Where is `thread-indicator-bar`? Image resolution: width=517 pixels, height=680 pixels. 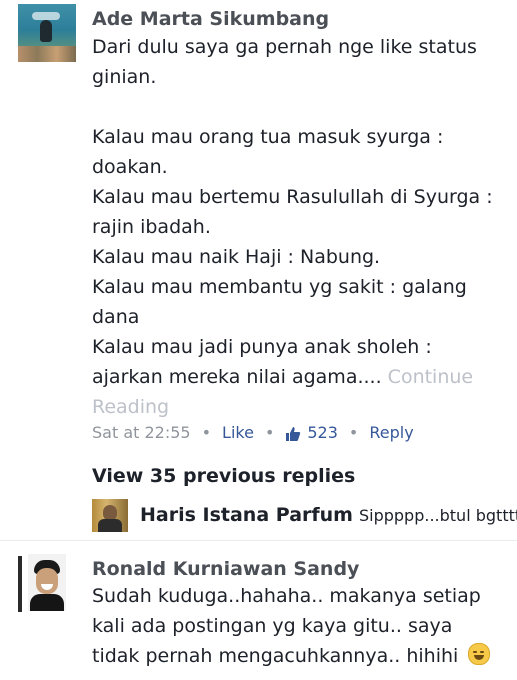
thread-indicator-bar is located at coordinates (20, 584).